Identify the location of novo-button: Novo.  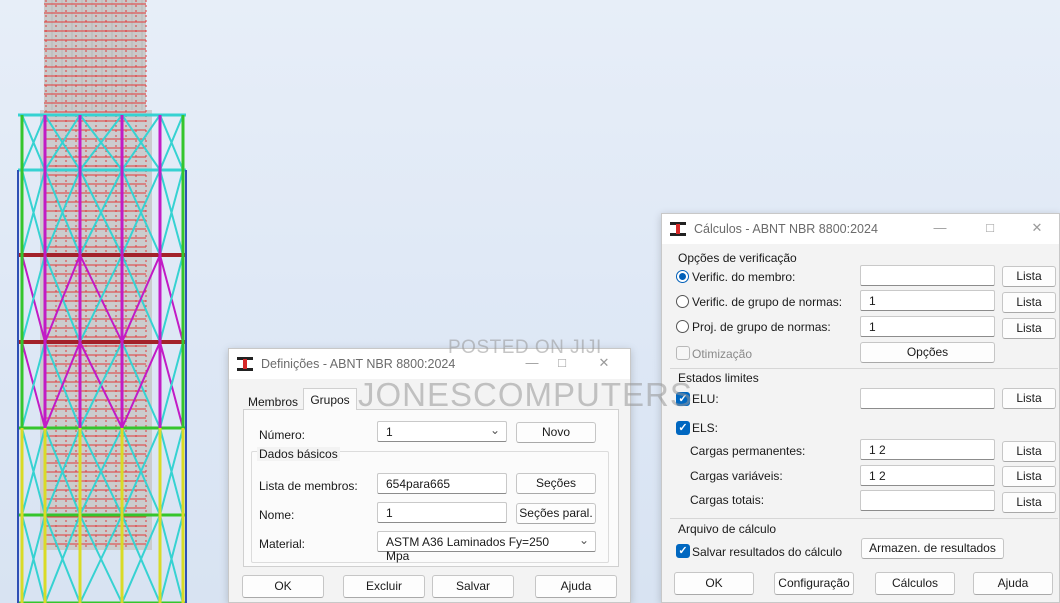
(556, 432).